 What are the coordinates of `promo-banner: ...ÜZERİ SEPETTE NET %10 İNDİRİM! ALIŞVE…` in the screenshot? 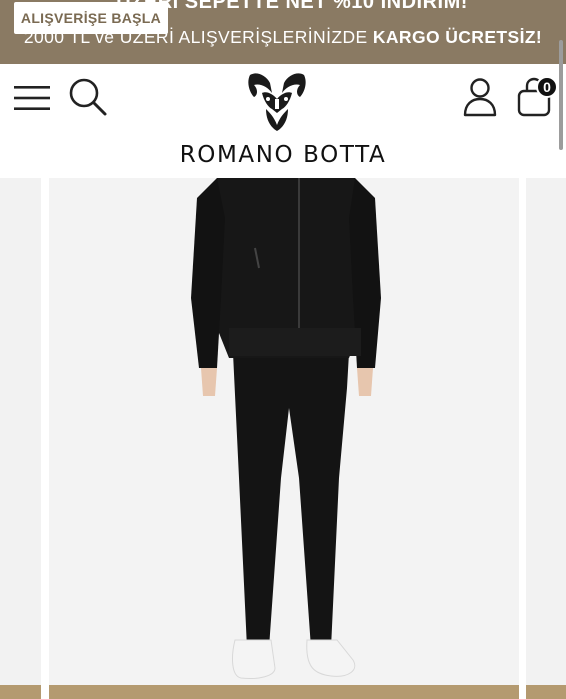 It's located at (283, 32).